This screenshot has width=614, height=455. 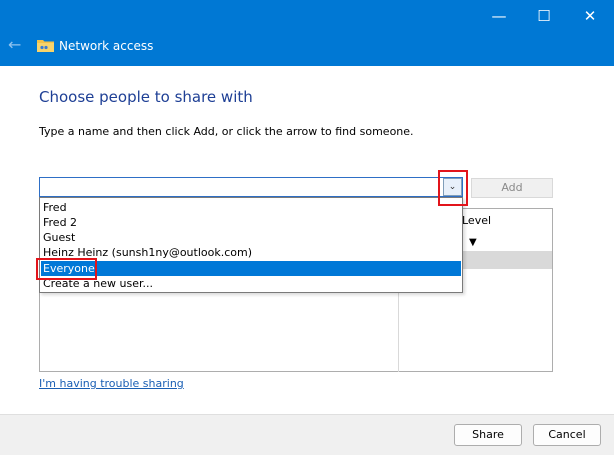 What do you see at coordinates (499, 16) in the screenshot?
I see `minimize-button: —` at bounding box center [499, 16].